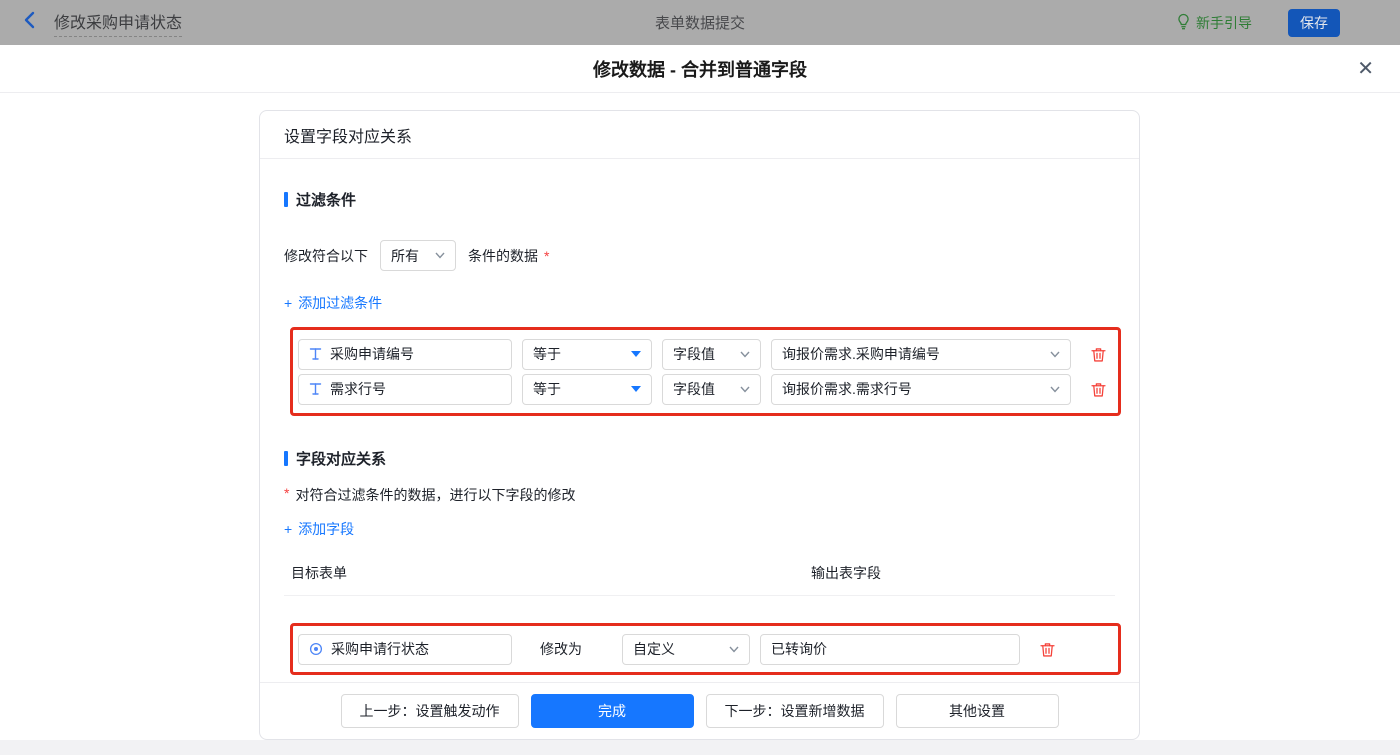 The width and height of the screenshot is (1400, 755). I want to click on match-mode-select: 所有, so click(418, 255).